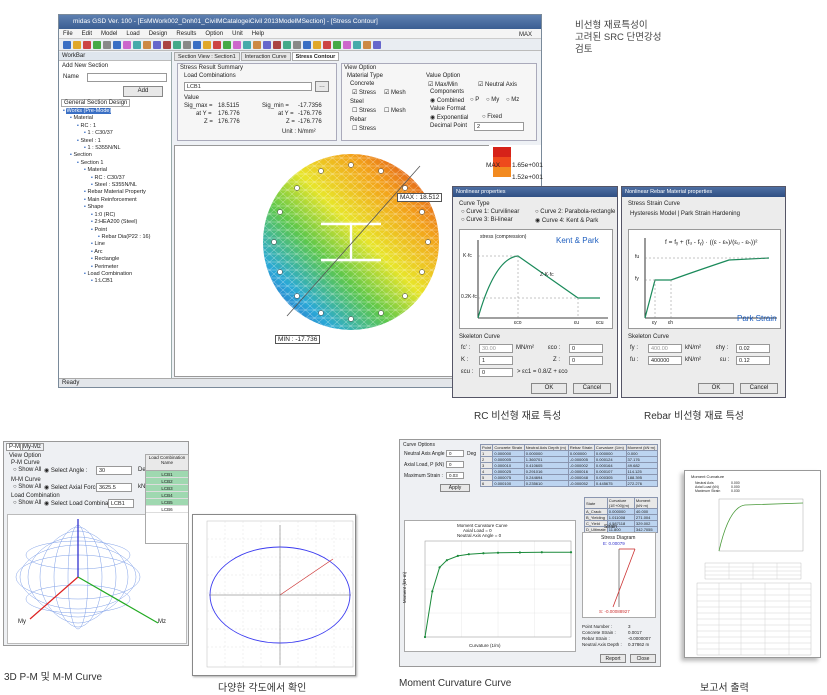  What do you see at coordinates (167, 495) in the screenshot?
I see `lc-row: LCB4` at bounding box center [167, 495].